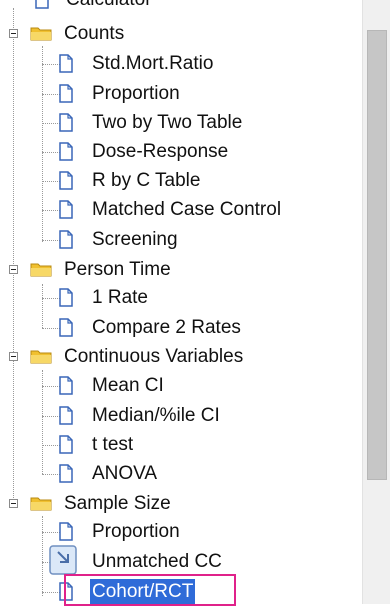  I want to click on tree-item-label: Unmatched CC, so click(157, 561).